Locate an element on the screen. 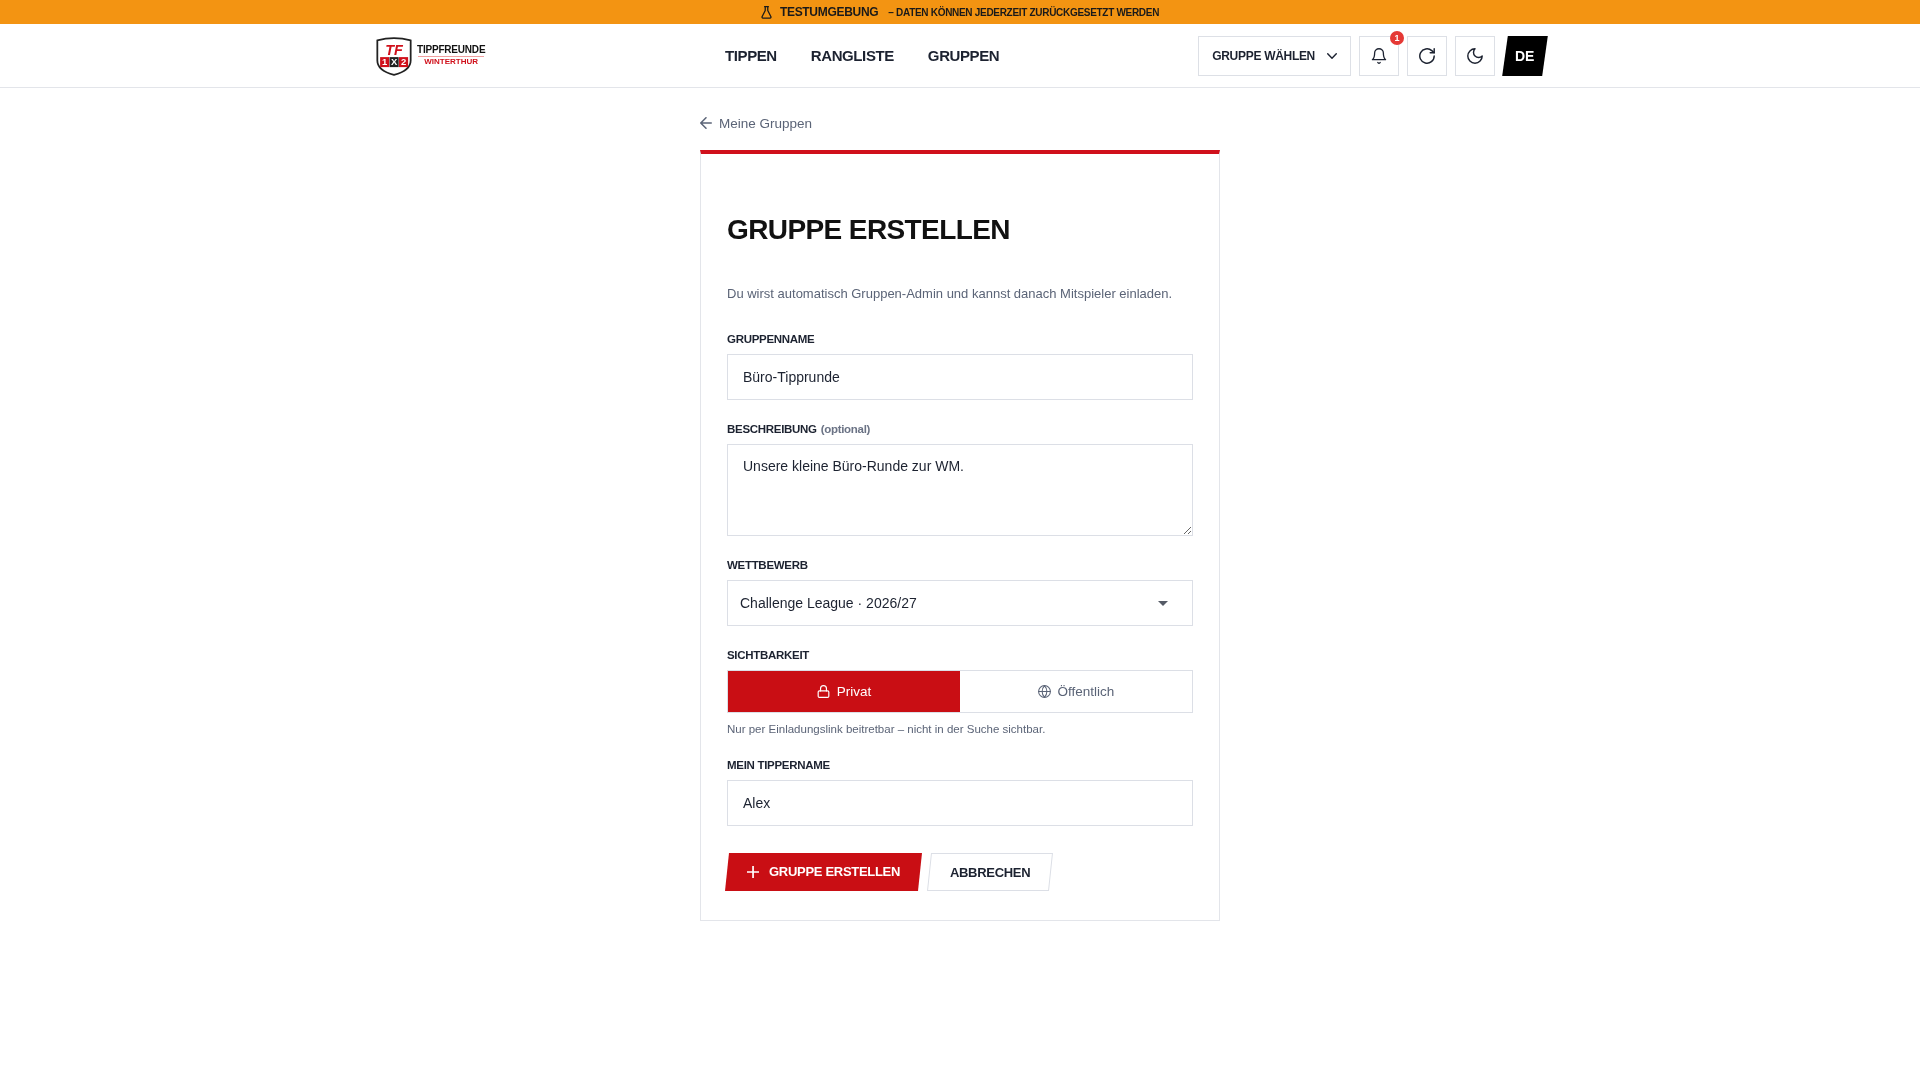 The image size is (1920, 1080). plus-icon is located at coordinates (753, 871).